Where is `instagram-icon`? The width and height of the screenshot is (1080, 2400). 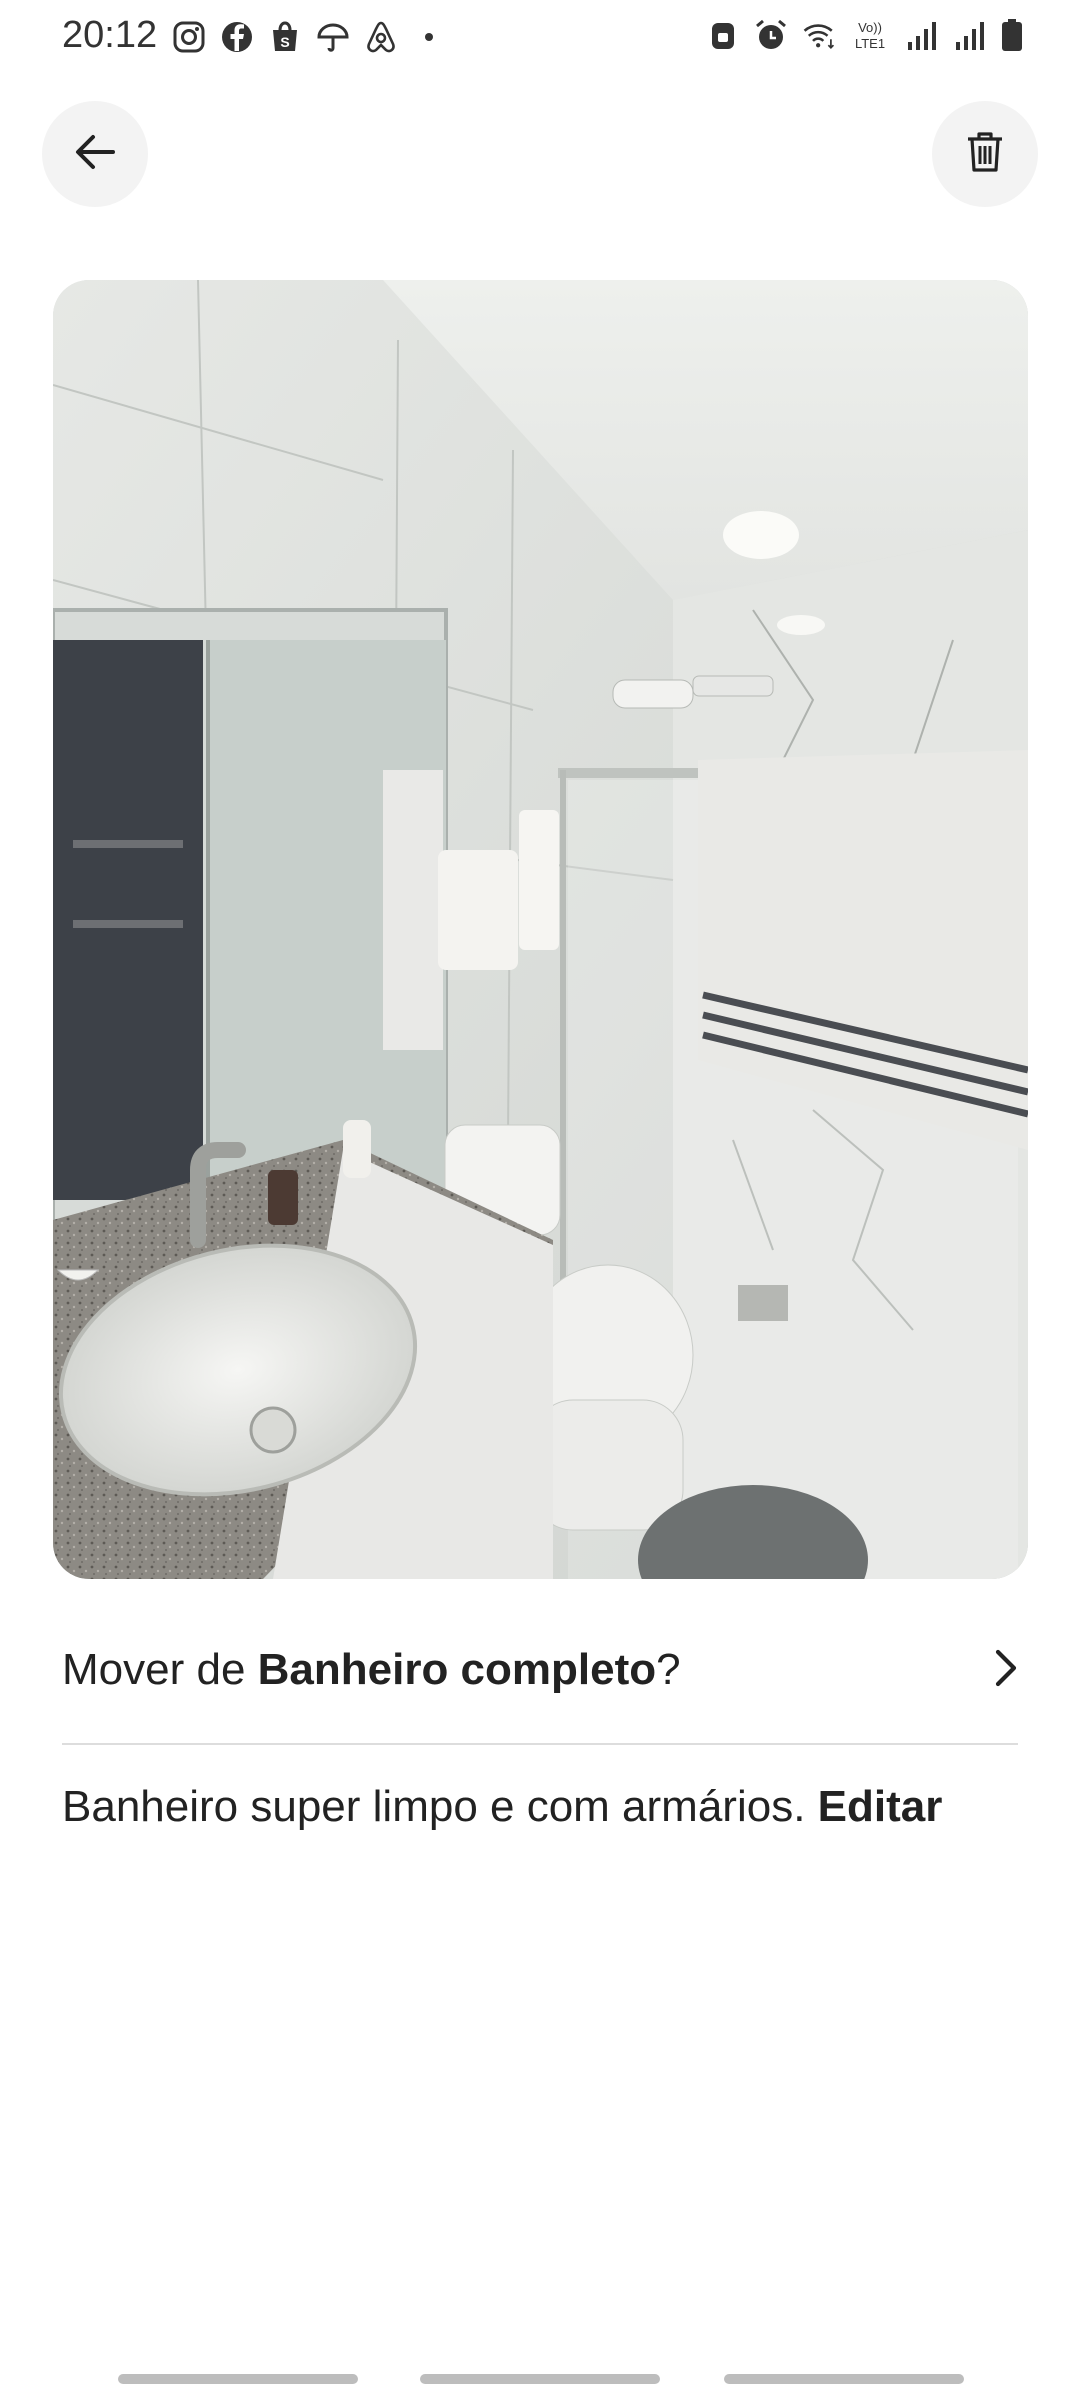
instagram-icon is located at coordinates (189, 37).